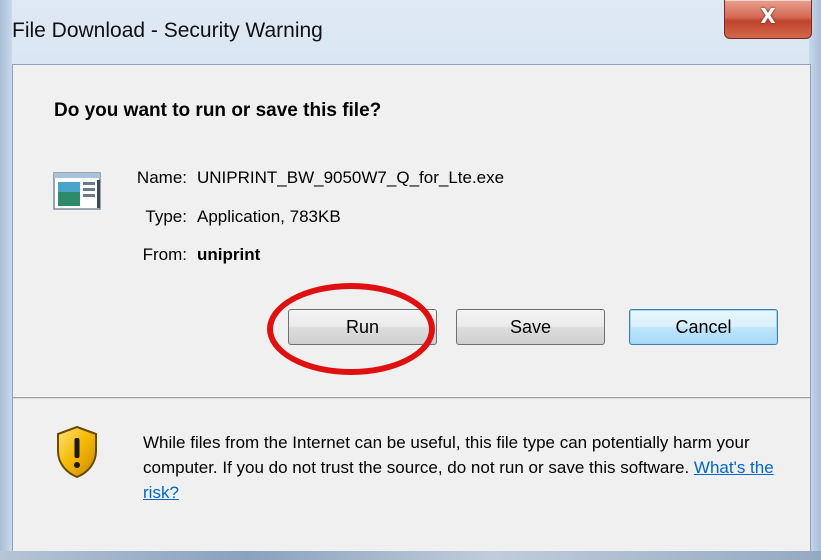  What do you see at coordinates (164, 254) in the screenshot?
I see `from-label: From:` at bounding box center [164, 254].